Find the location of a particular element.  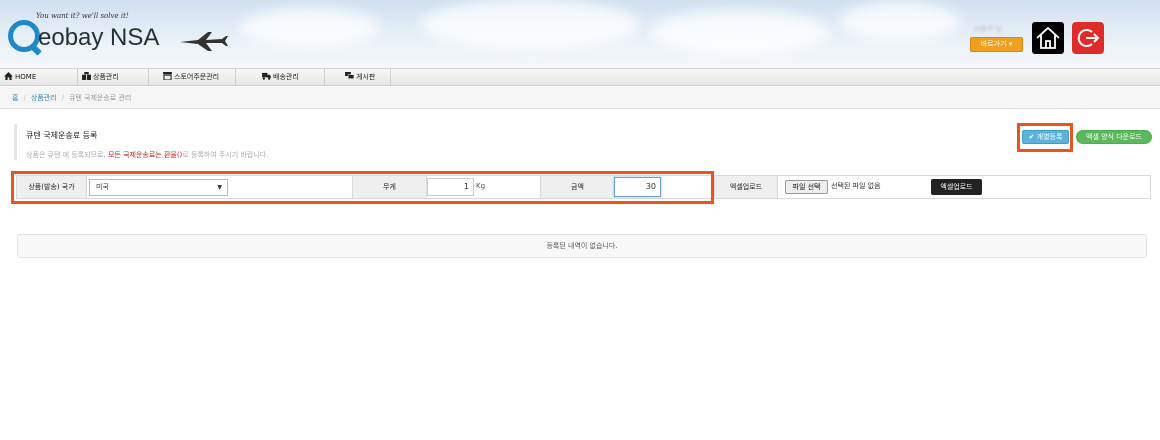

title-accent-bar is located at coordinates (15, 142).